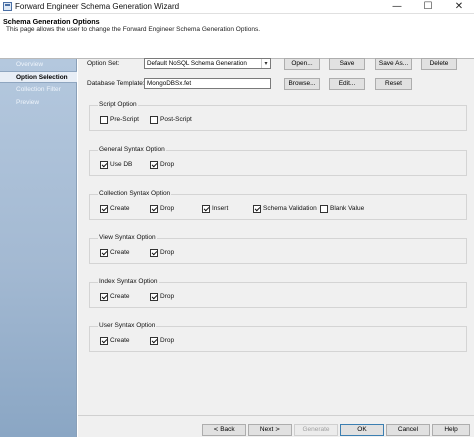  What do you see at coordinates (7, 6) in the screenshot?
I see `app-icon` at bounding box center [7, 6].